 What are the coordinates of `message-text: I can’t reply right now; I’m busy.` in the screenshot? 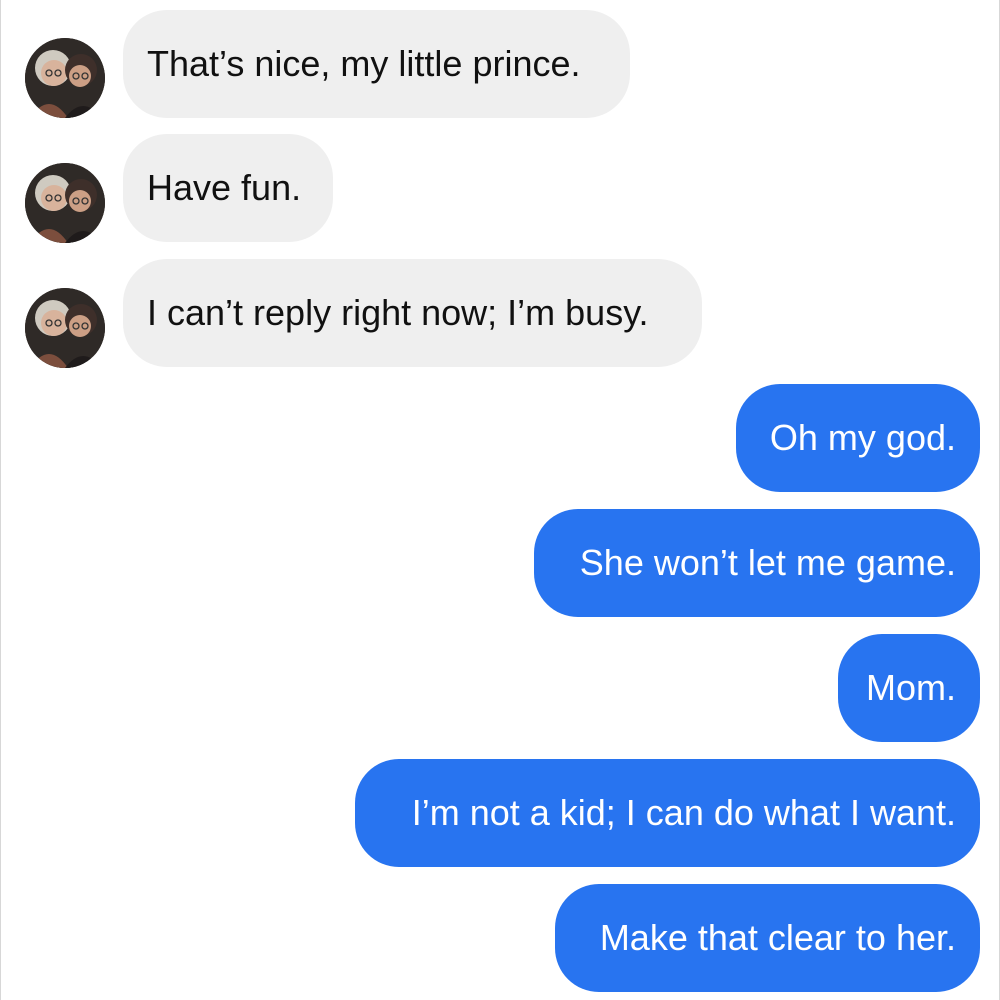 It's located at (398, 312).